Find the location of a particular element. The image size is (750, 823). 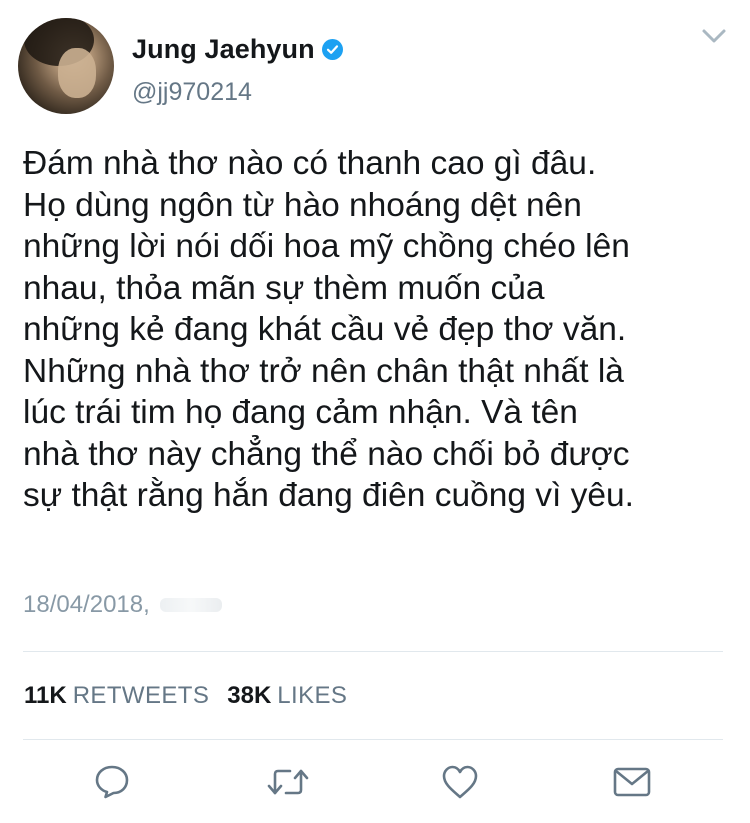

tweet-timestamp: 18/04/2018, is located at coordinates (122, 605).